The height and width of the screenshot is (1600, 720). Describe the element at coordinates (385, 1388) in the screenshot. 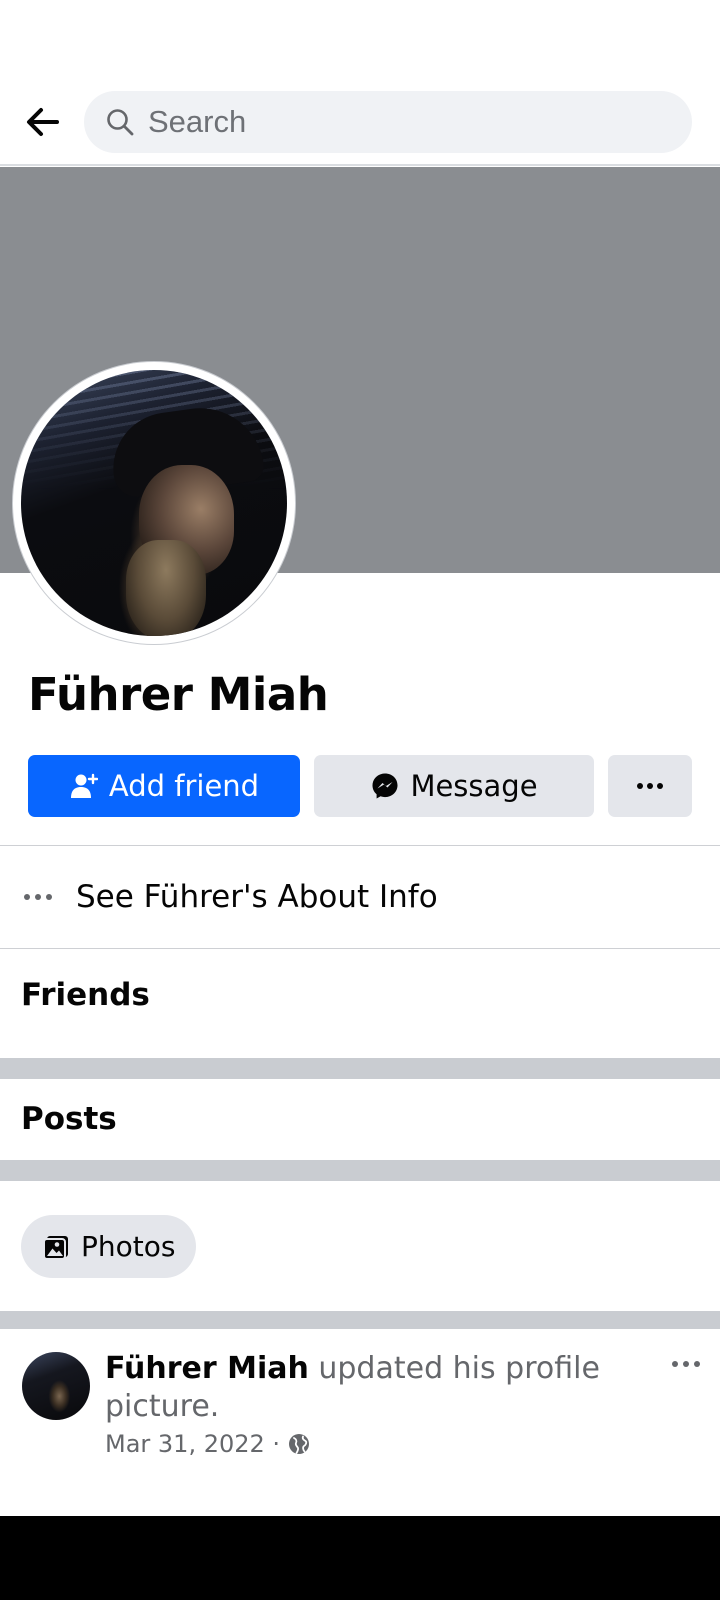

I see `post-header-text: Führer Miah updated his profile picture.` at that location.